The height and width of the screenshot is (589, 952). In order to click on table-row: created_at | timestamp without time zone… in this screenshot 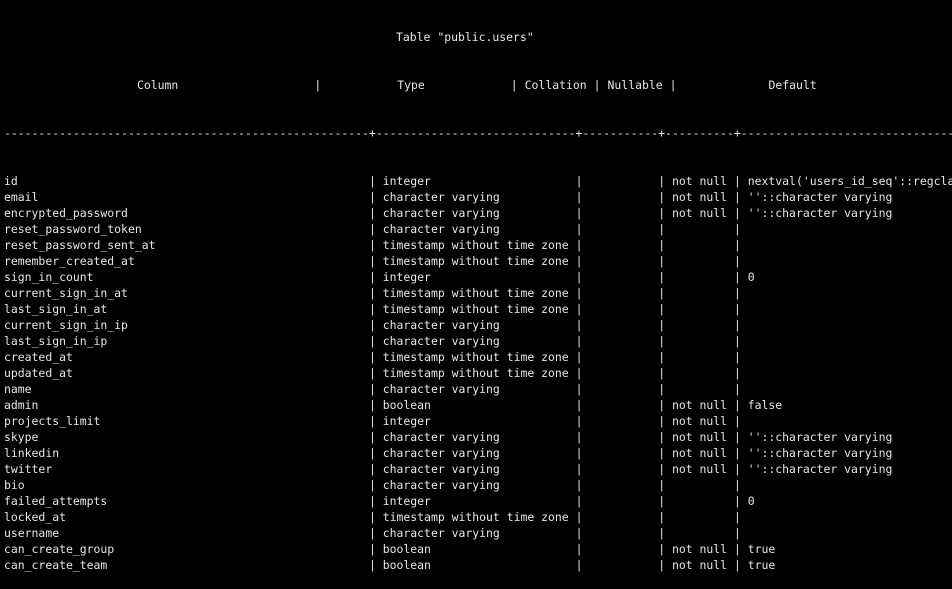, I will do `click(478, 357)`.